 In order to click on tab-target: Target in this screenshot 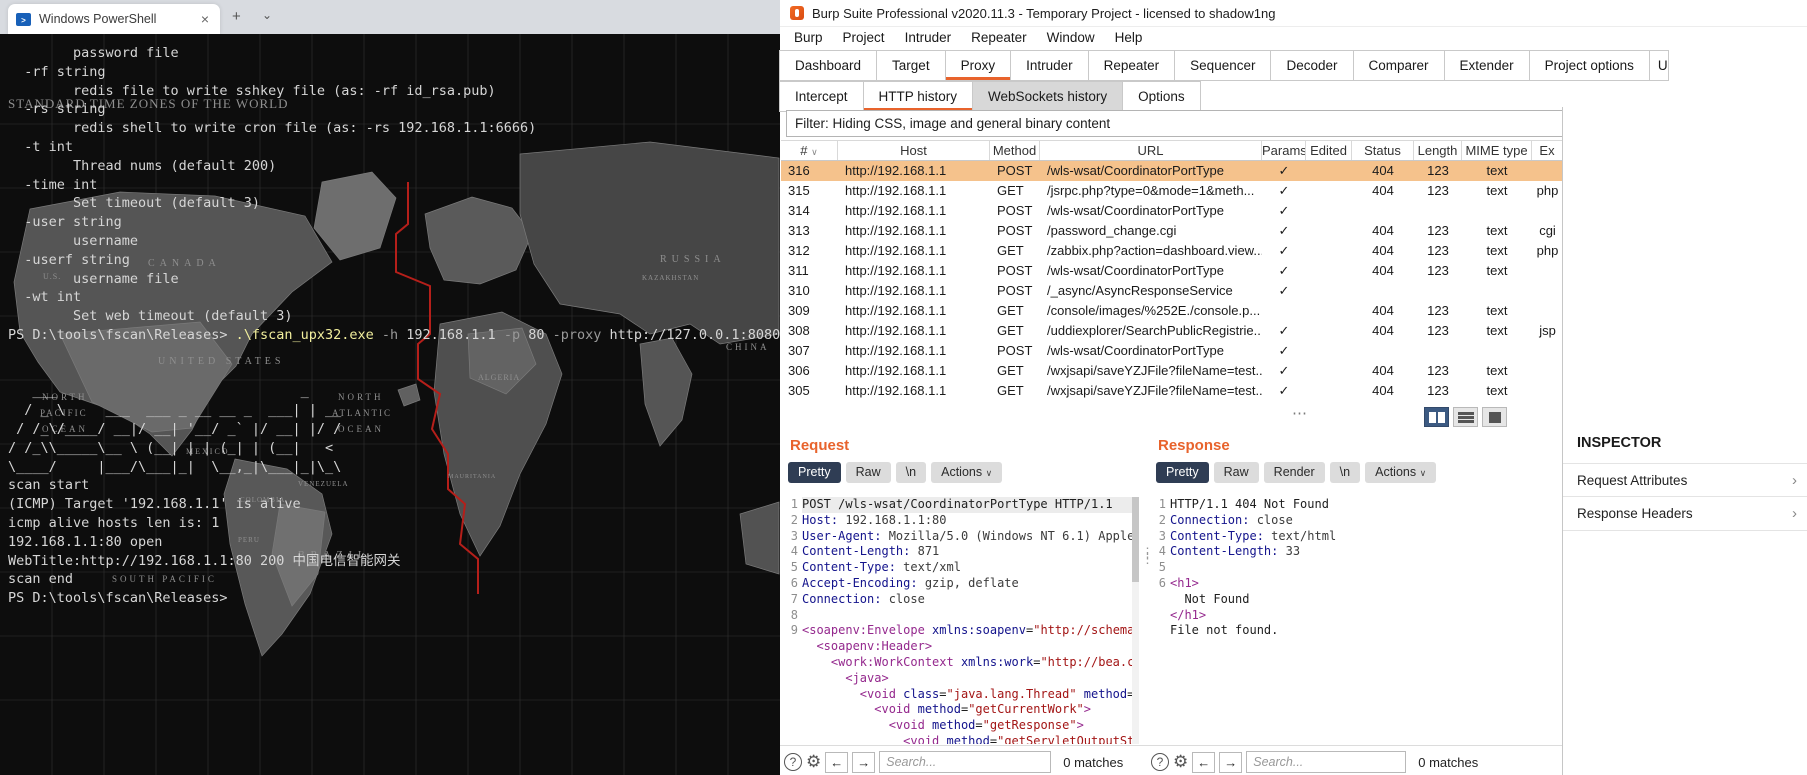, I will do `click(911, 65)`.